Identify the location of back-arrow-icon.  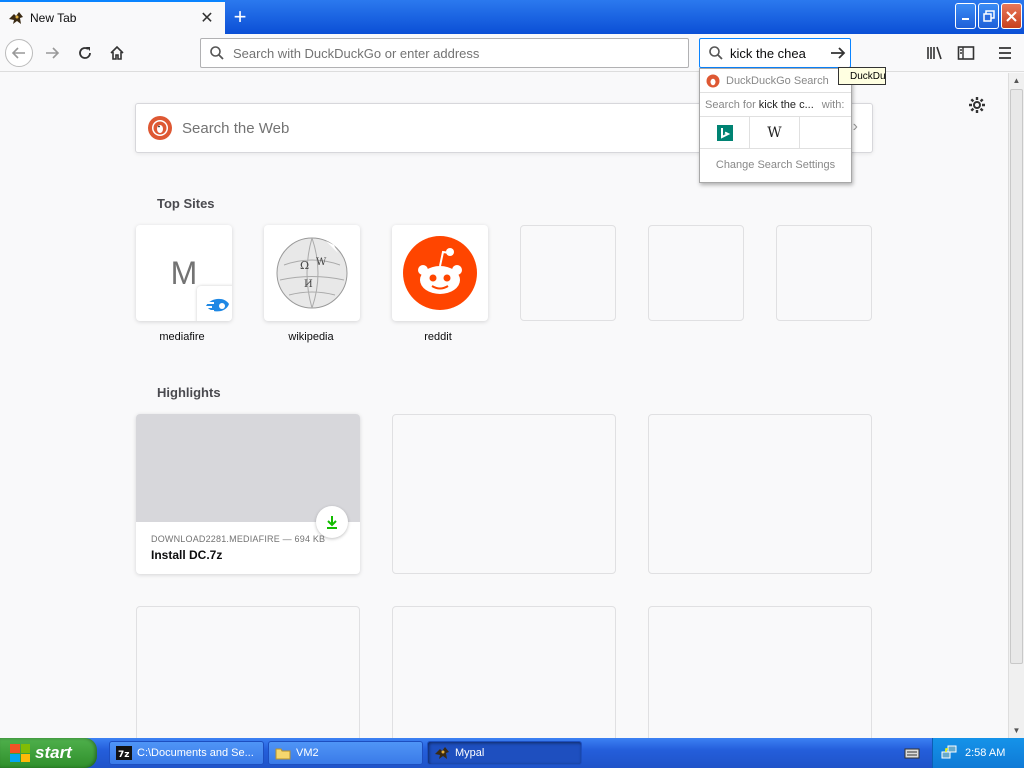
(18, 53).